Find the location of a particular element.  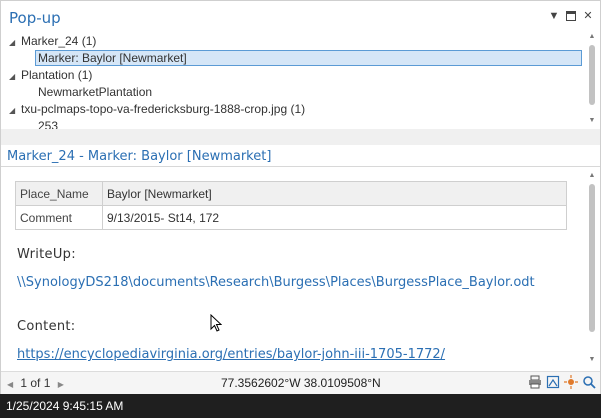

title-bar: Pop-up ▼ ✕ is located at coordinates (300, 16).